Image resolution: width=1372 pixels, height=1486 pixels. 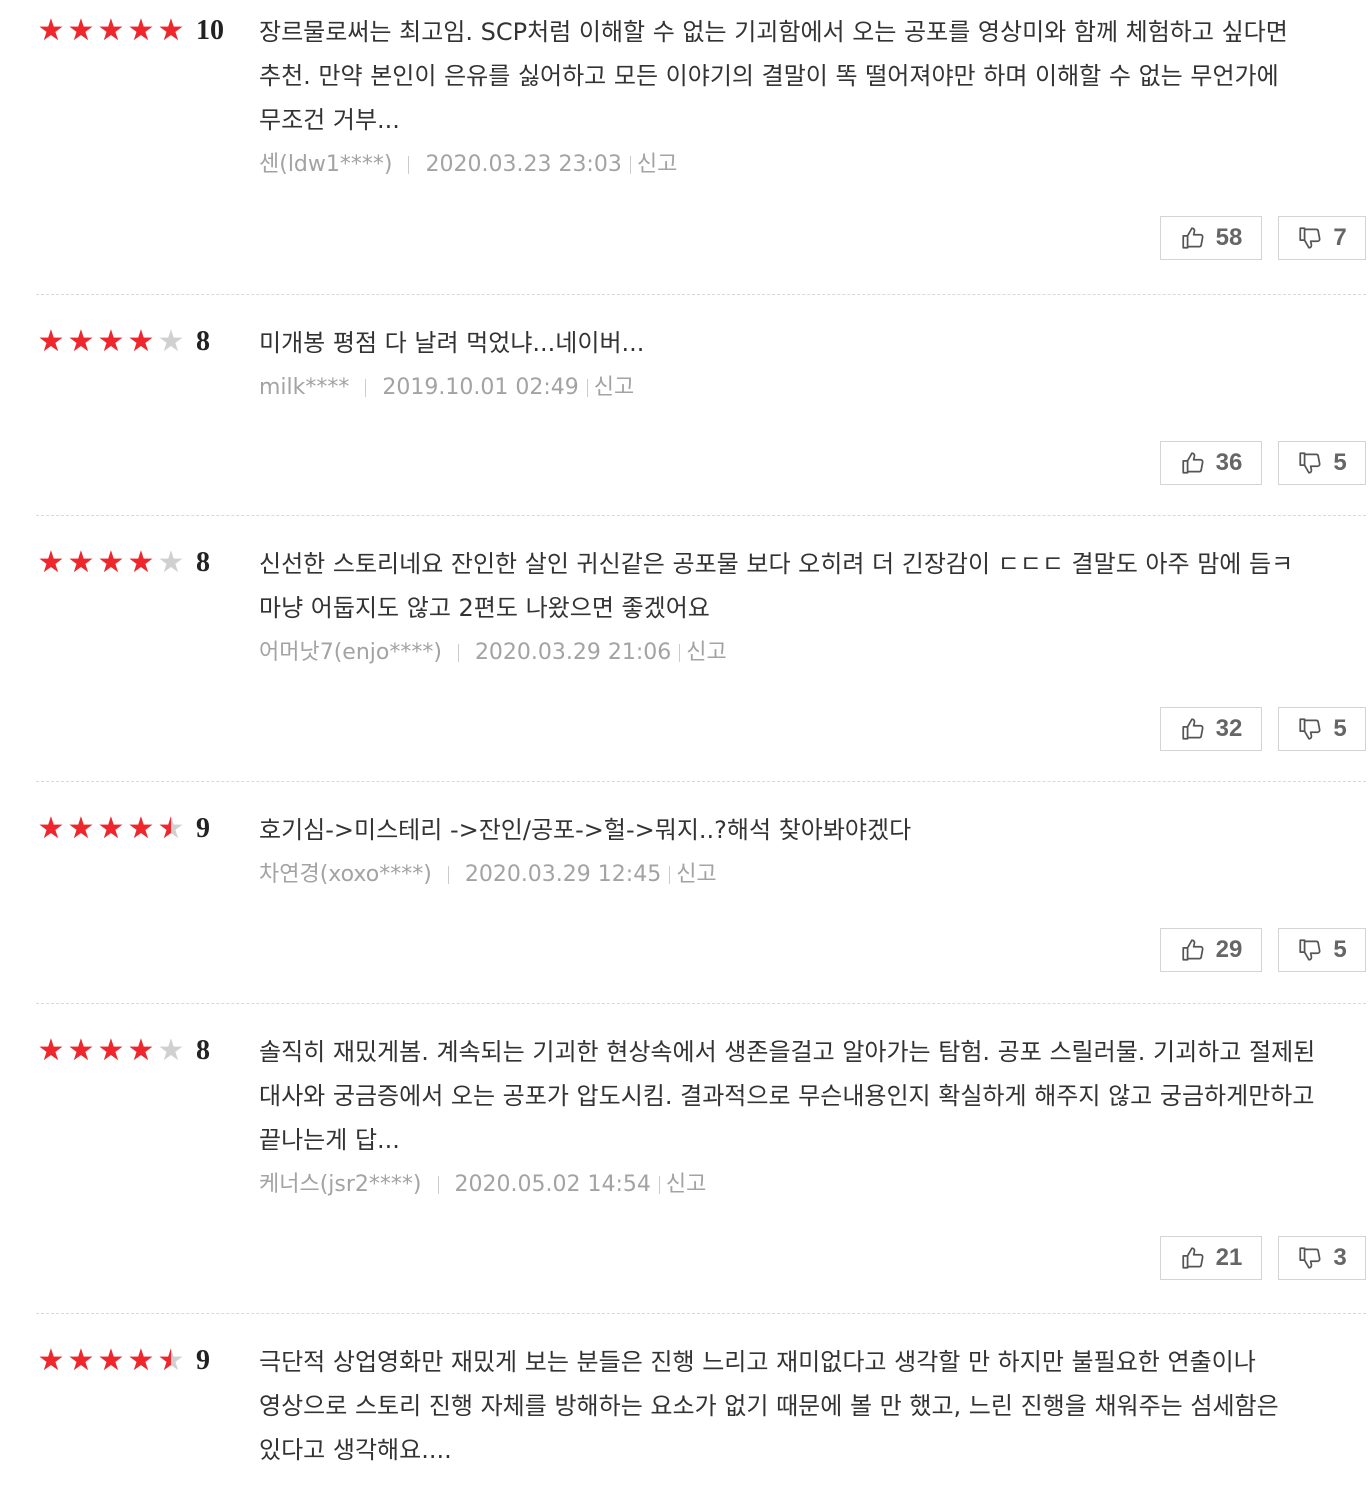 What do you see at coordinates (1263, 950) in the screenshot?
I see `vote-buttons: 29 5` at bounding box center [1263, 950].